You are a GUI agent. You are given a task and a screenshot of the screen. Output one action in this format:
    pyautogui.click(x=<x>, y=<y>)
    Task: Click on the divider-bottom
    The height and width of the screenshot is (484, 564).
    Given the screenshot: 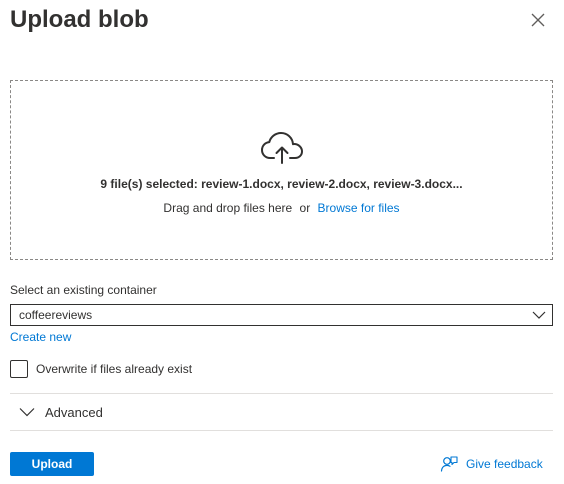 What is the action you would take?
    pyautogui.click(x=281, y=430)
    